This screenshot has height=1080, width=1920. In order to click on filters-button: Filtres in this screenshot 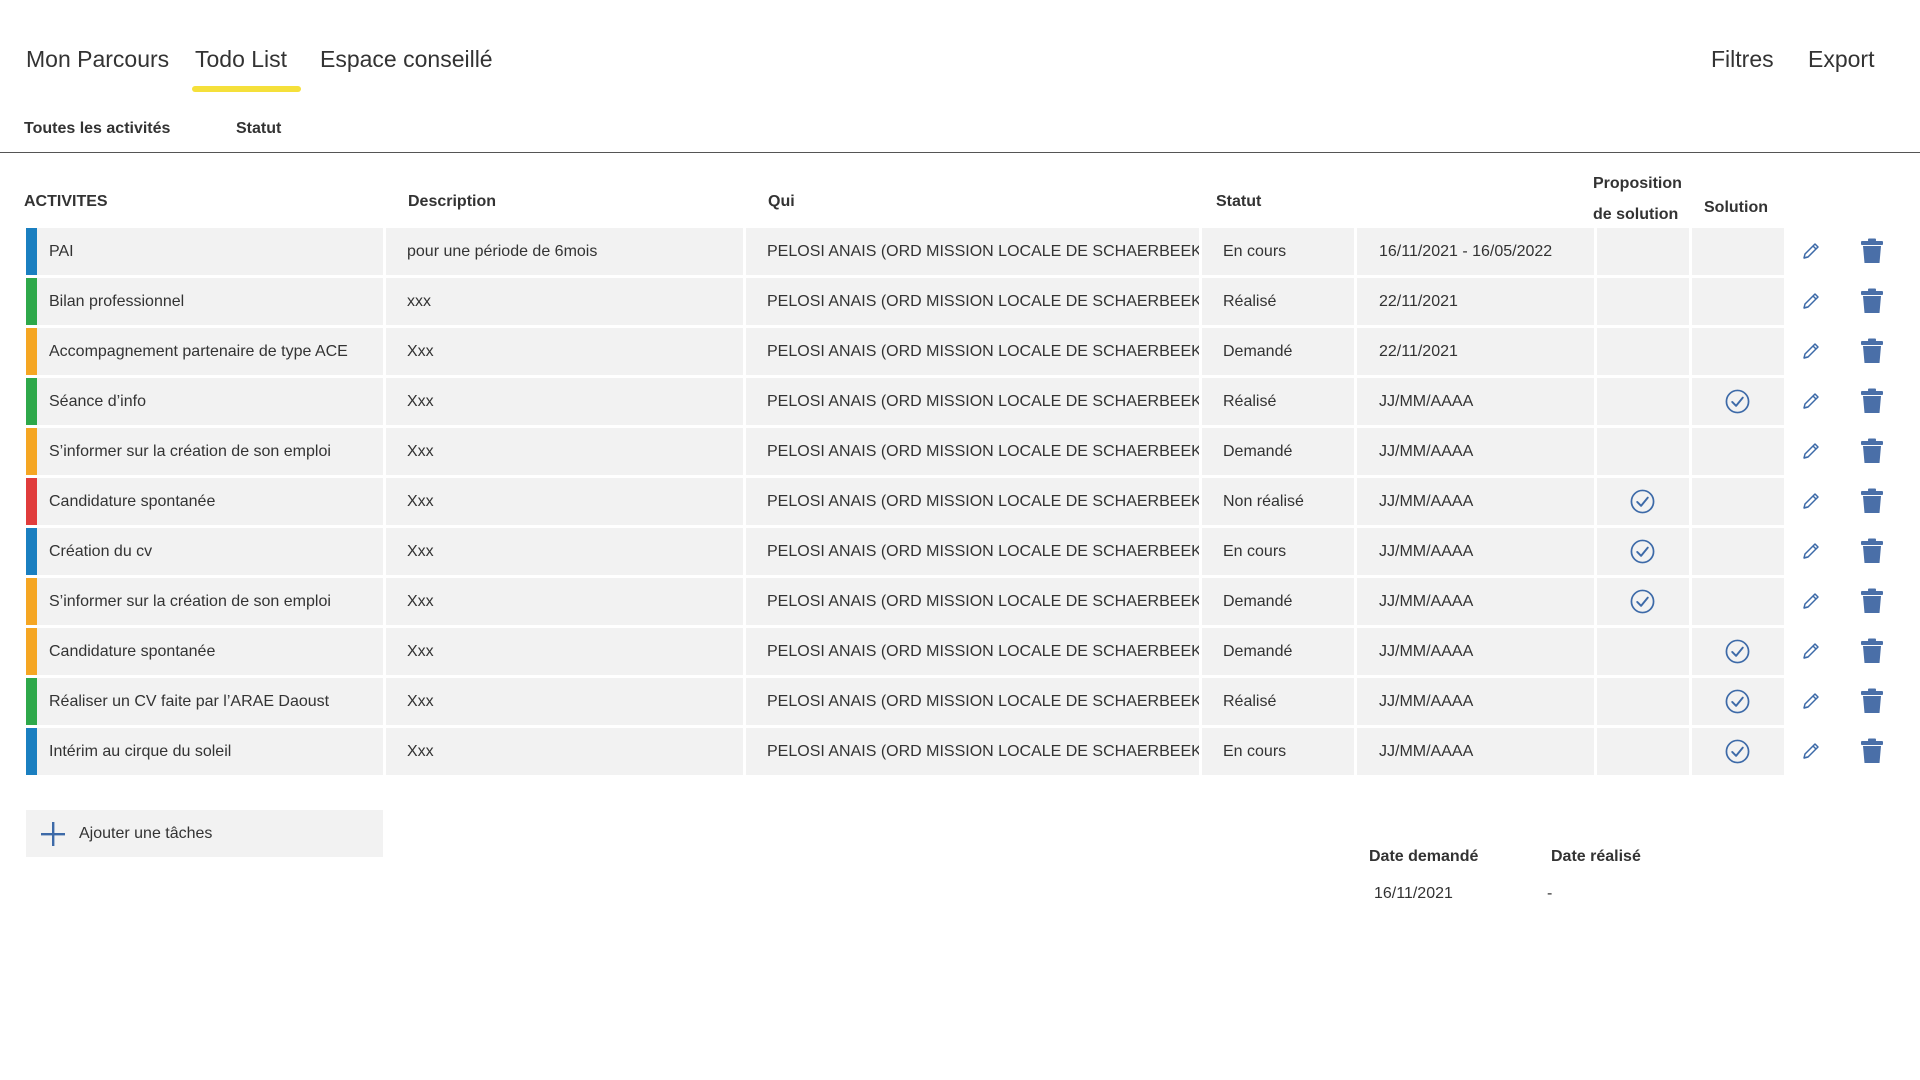, I will do `click(1742, 59)`.